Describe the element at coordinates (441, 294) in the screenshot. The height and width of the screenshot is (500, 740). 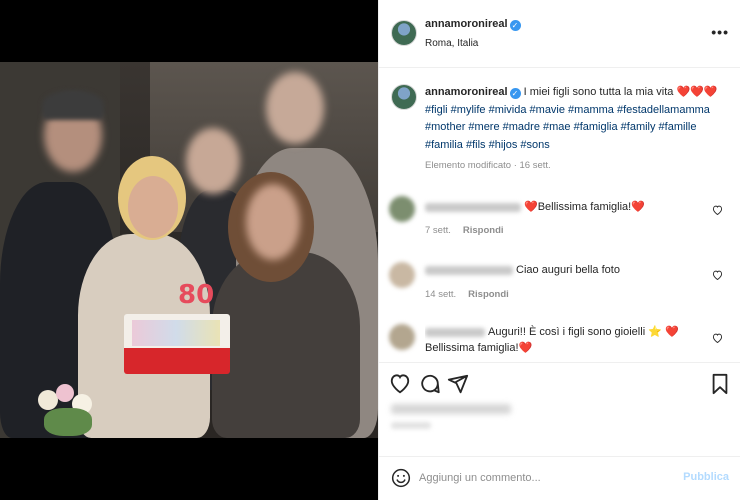
I see `comment-time: 14 sett.` at that location.